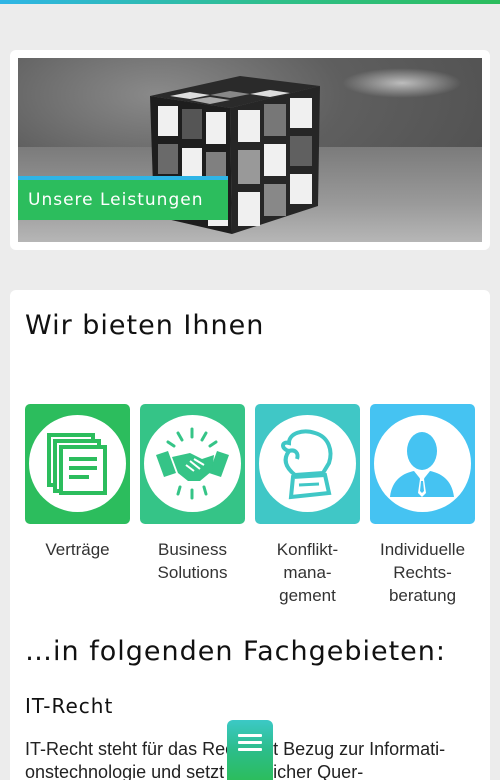 The width and height of the screenshot is (500, 780). I want to click on service-label-contracts: Verträge, so click(77, 549).